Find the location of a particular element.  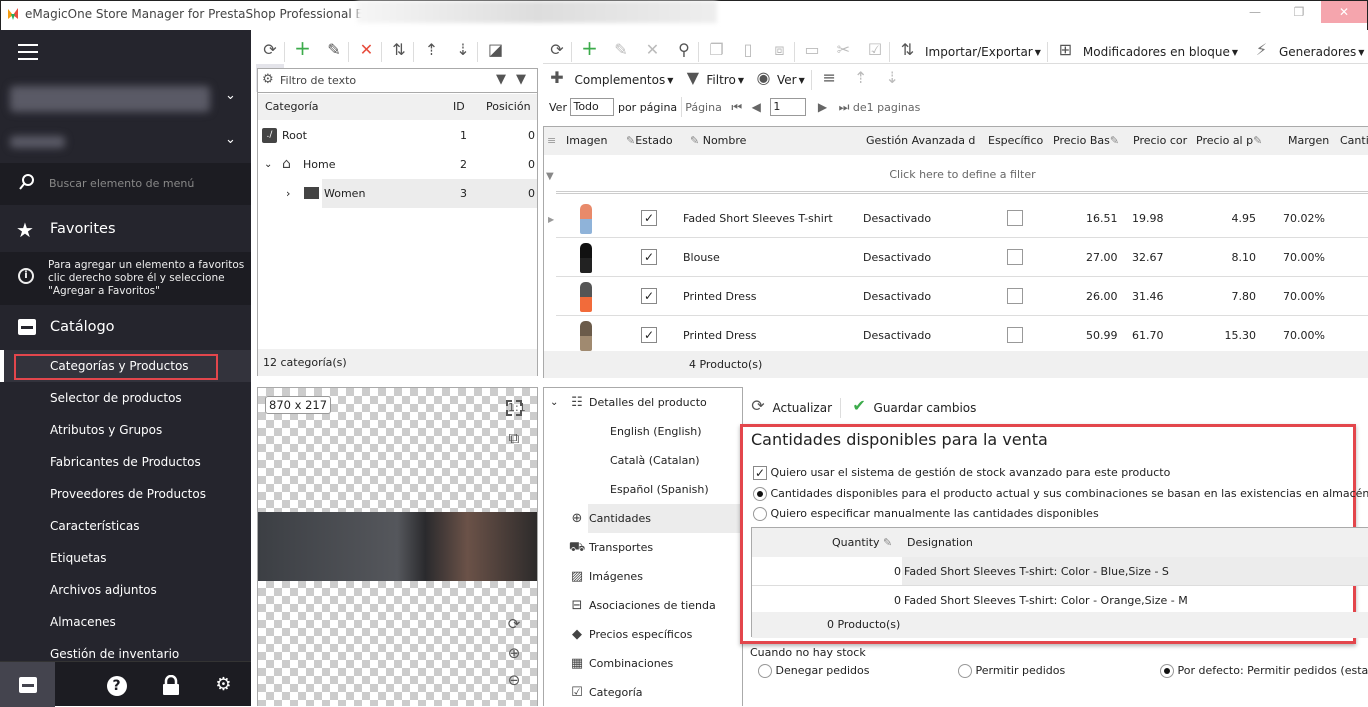

blurred-store-selector is located at coordinates (110, 99).